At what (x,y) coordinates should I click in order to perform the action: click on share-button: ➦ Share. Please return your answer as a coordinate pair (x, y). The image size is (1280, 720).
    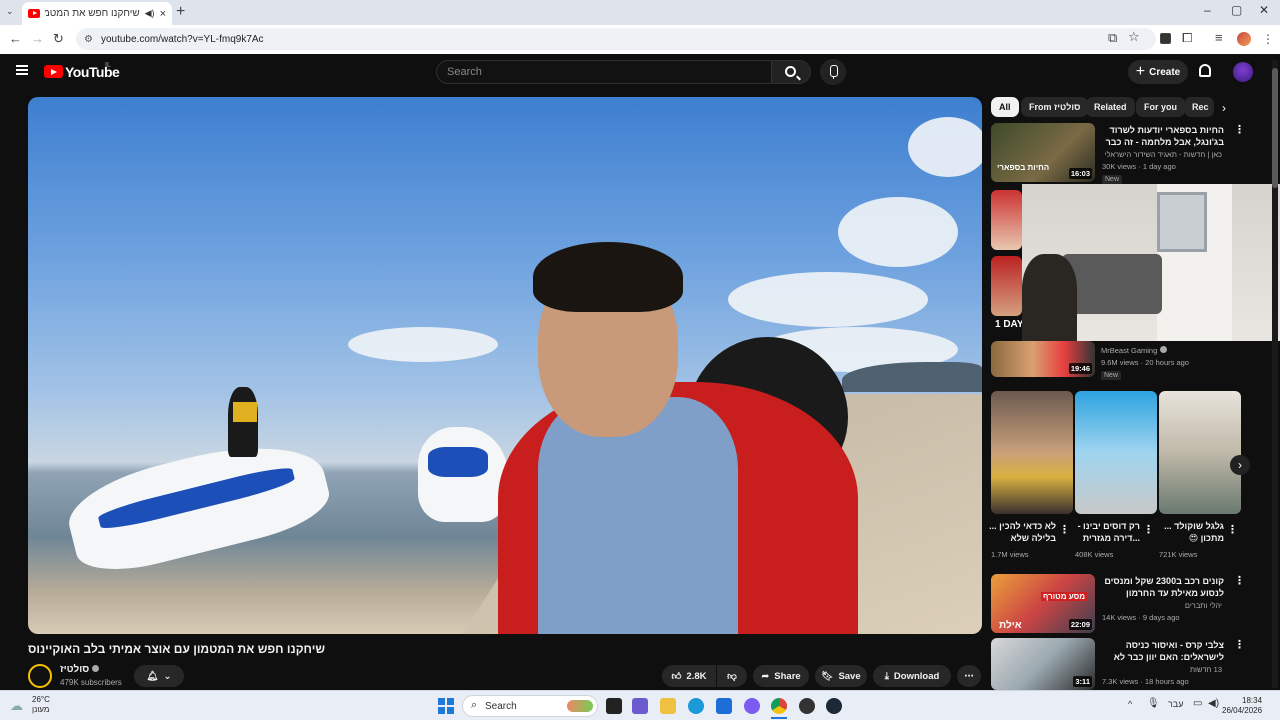
    Looking at the image, I should click on (781, 676).